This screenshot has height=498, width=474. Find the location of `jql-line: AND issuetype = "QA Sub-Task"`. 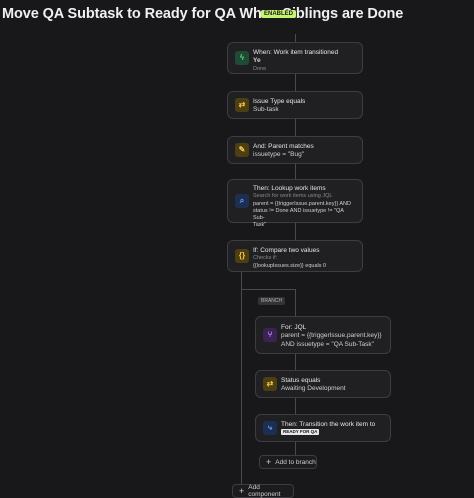

jql-line: AND issuetype = "QA Sub-Task" is located at coordinates (327, 344).